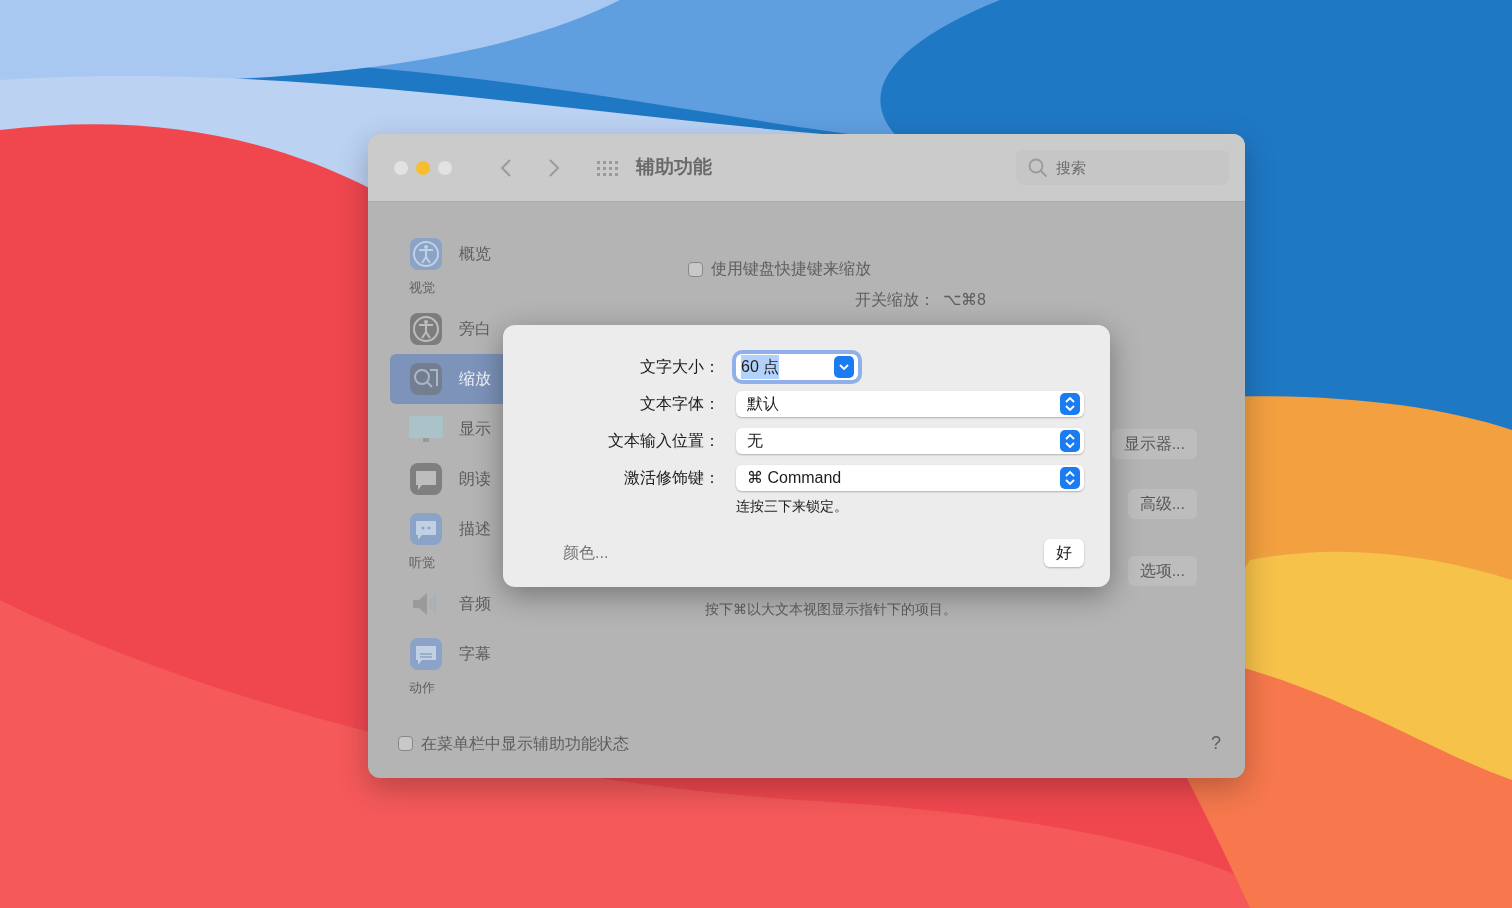 This screenshot has width=1512, height=908. Describe the element at coordinates (422, 287) in the screenshot. I see `section-label: 视觉` at that location.